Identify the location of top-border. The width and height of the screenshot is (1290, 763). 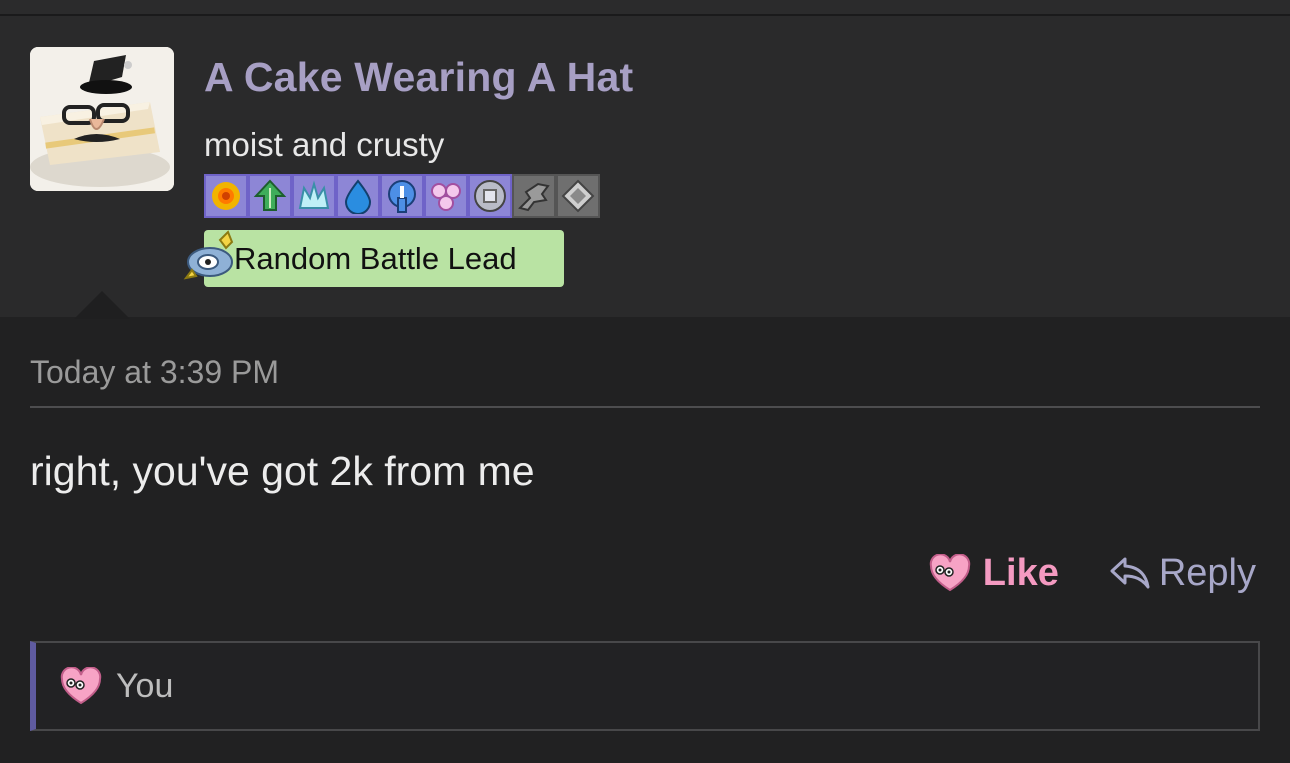
(645, 8).